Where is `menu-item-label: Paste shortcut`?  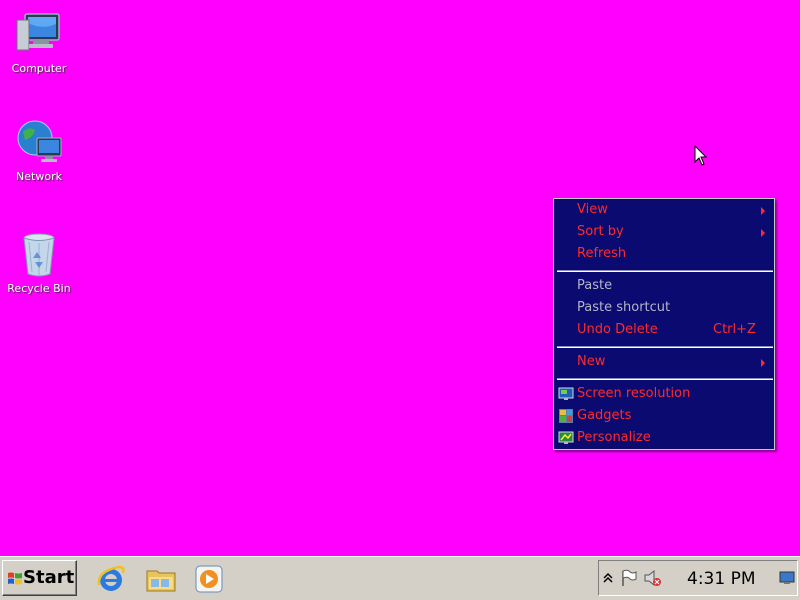 menu-item-label: Paste shortcut is located at coordinates (624, 307).